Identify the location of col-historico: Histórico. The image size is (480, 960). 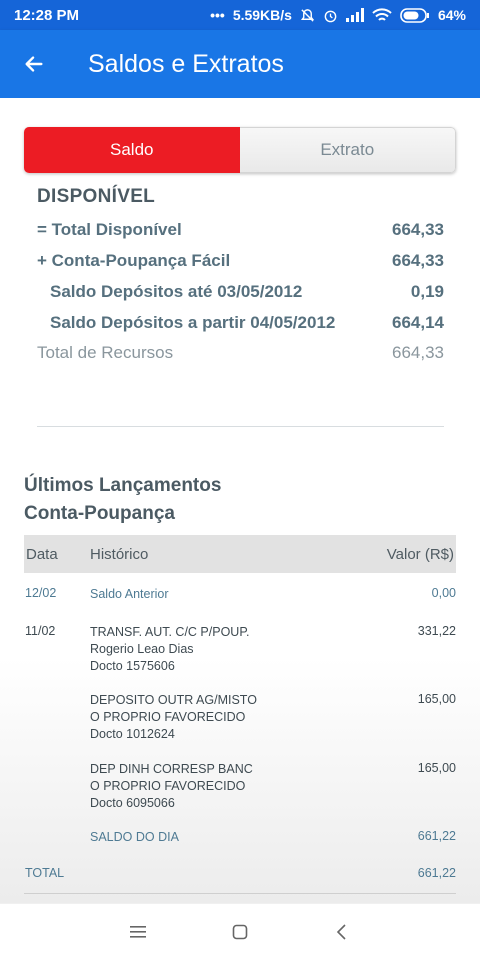
(119, 554).